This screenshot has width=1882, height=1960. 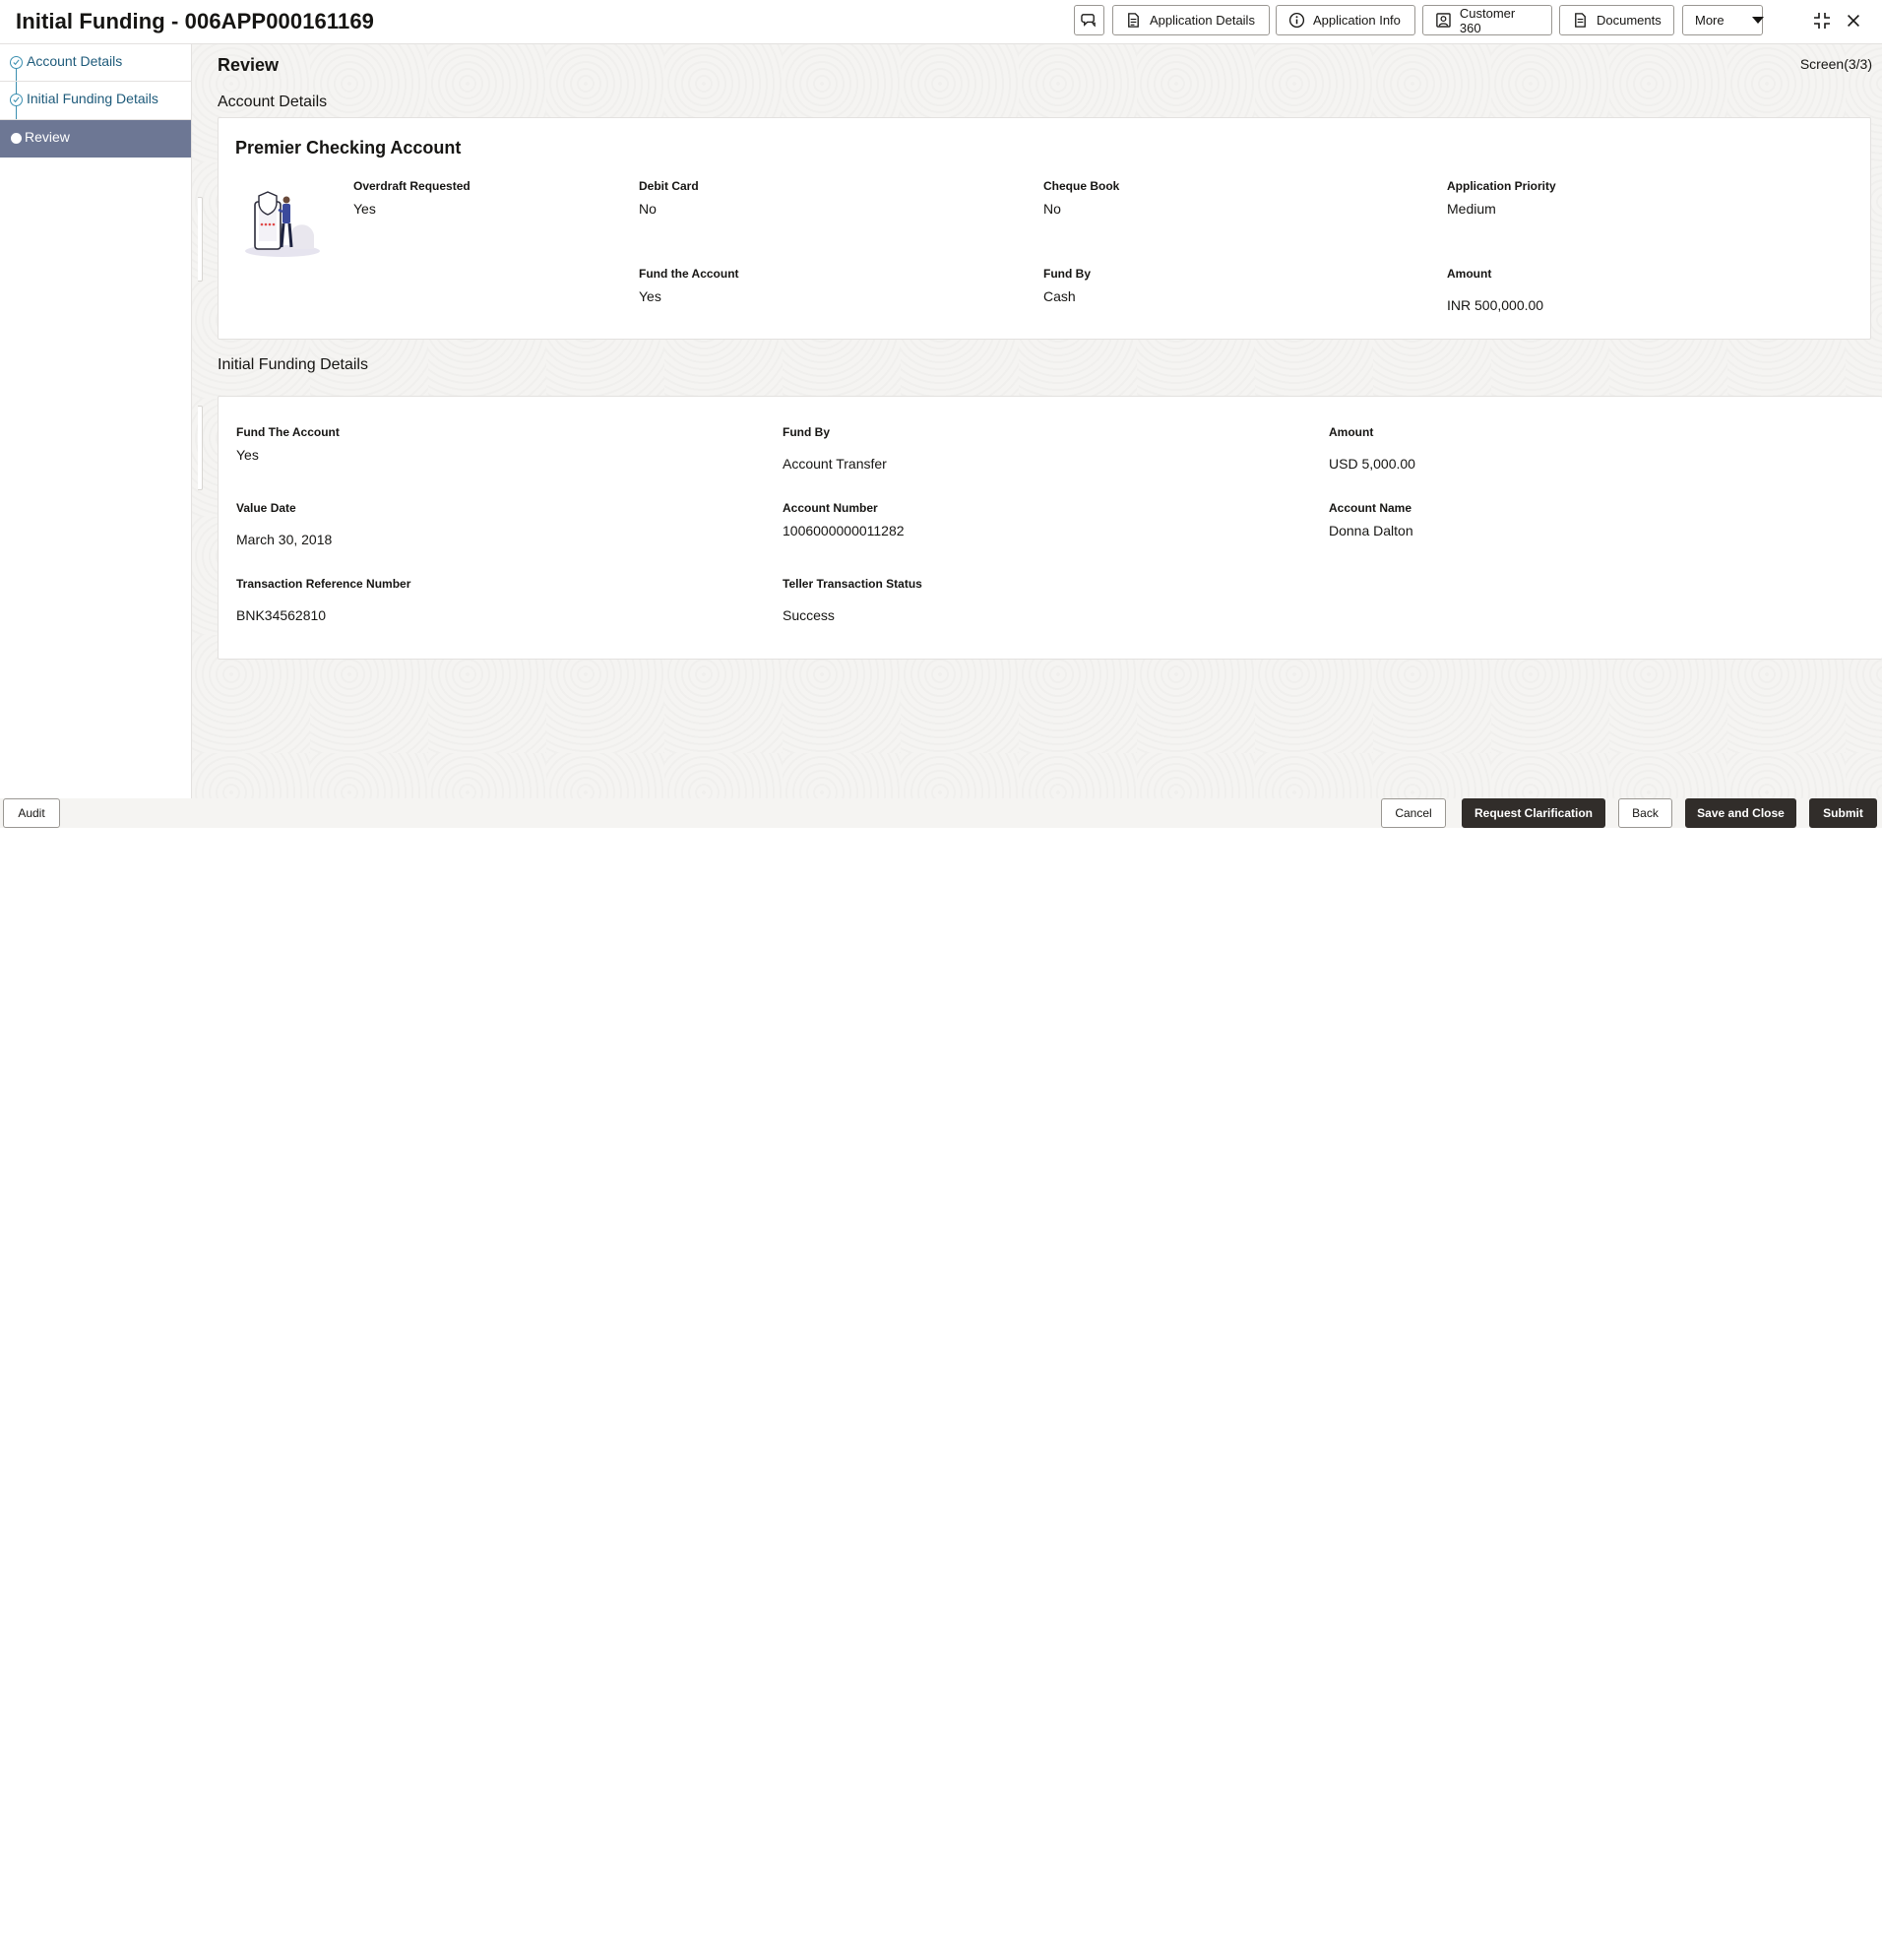 What do you see at coordinates (1835, 64) in the screenshot?
I see `screen-indicator: Screen(3/3)` at bounding box center [1835, 64].